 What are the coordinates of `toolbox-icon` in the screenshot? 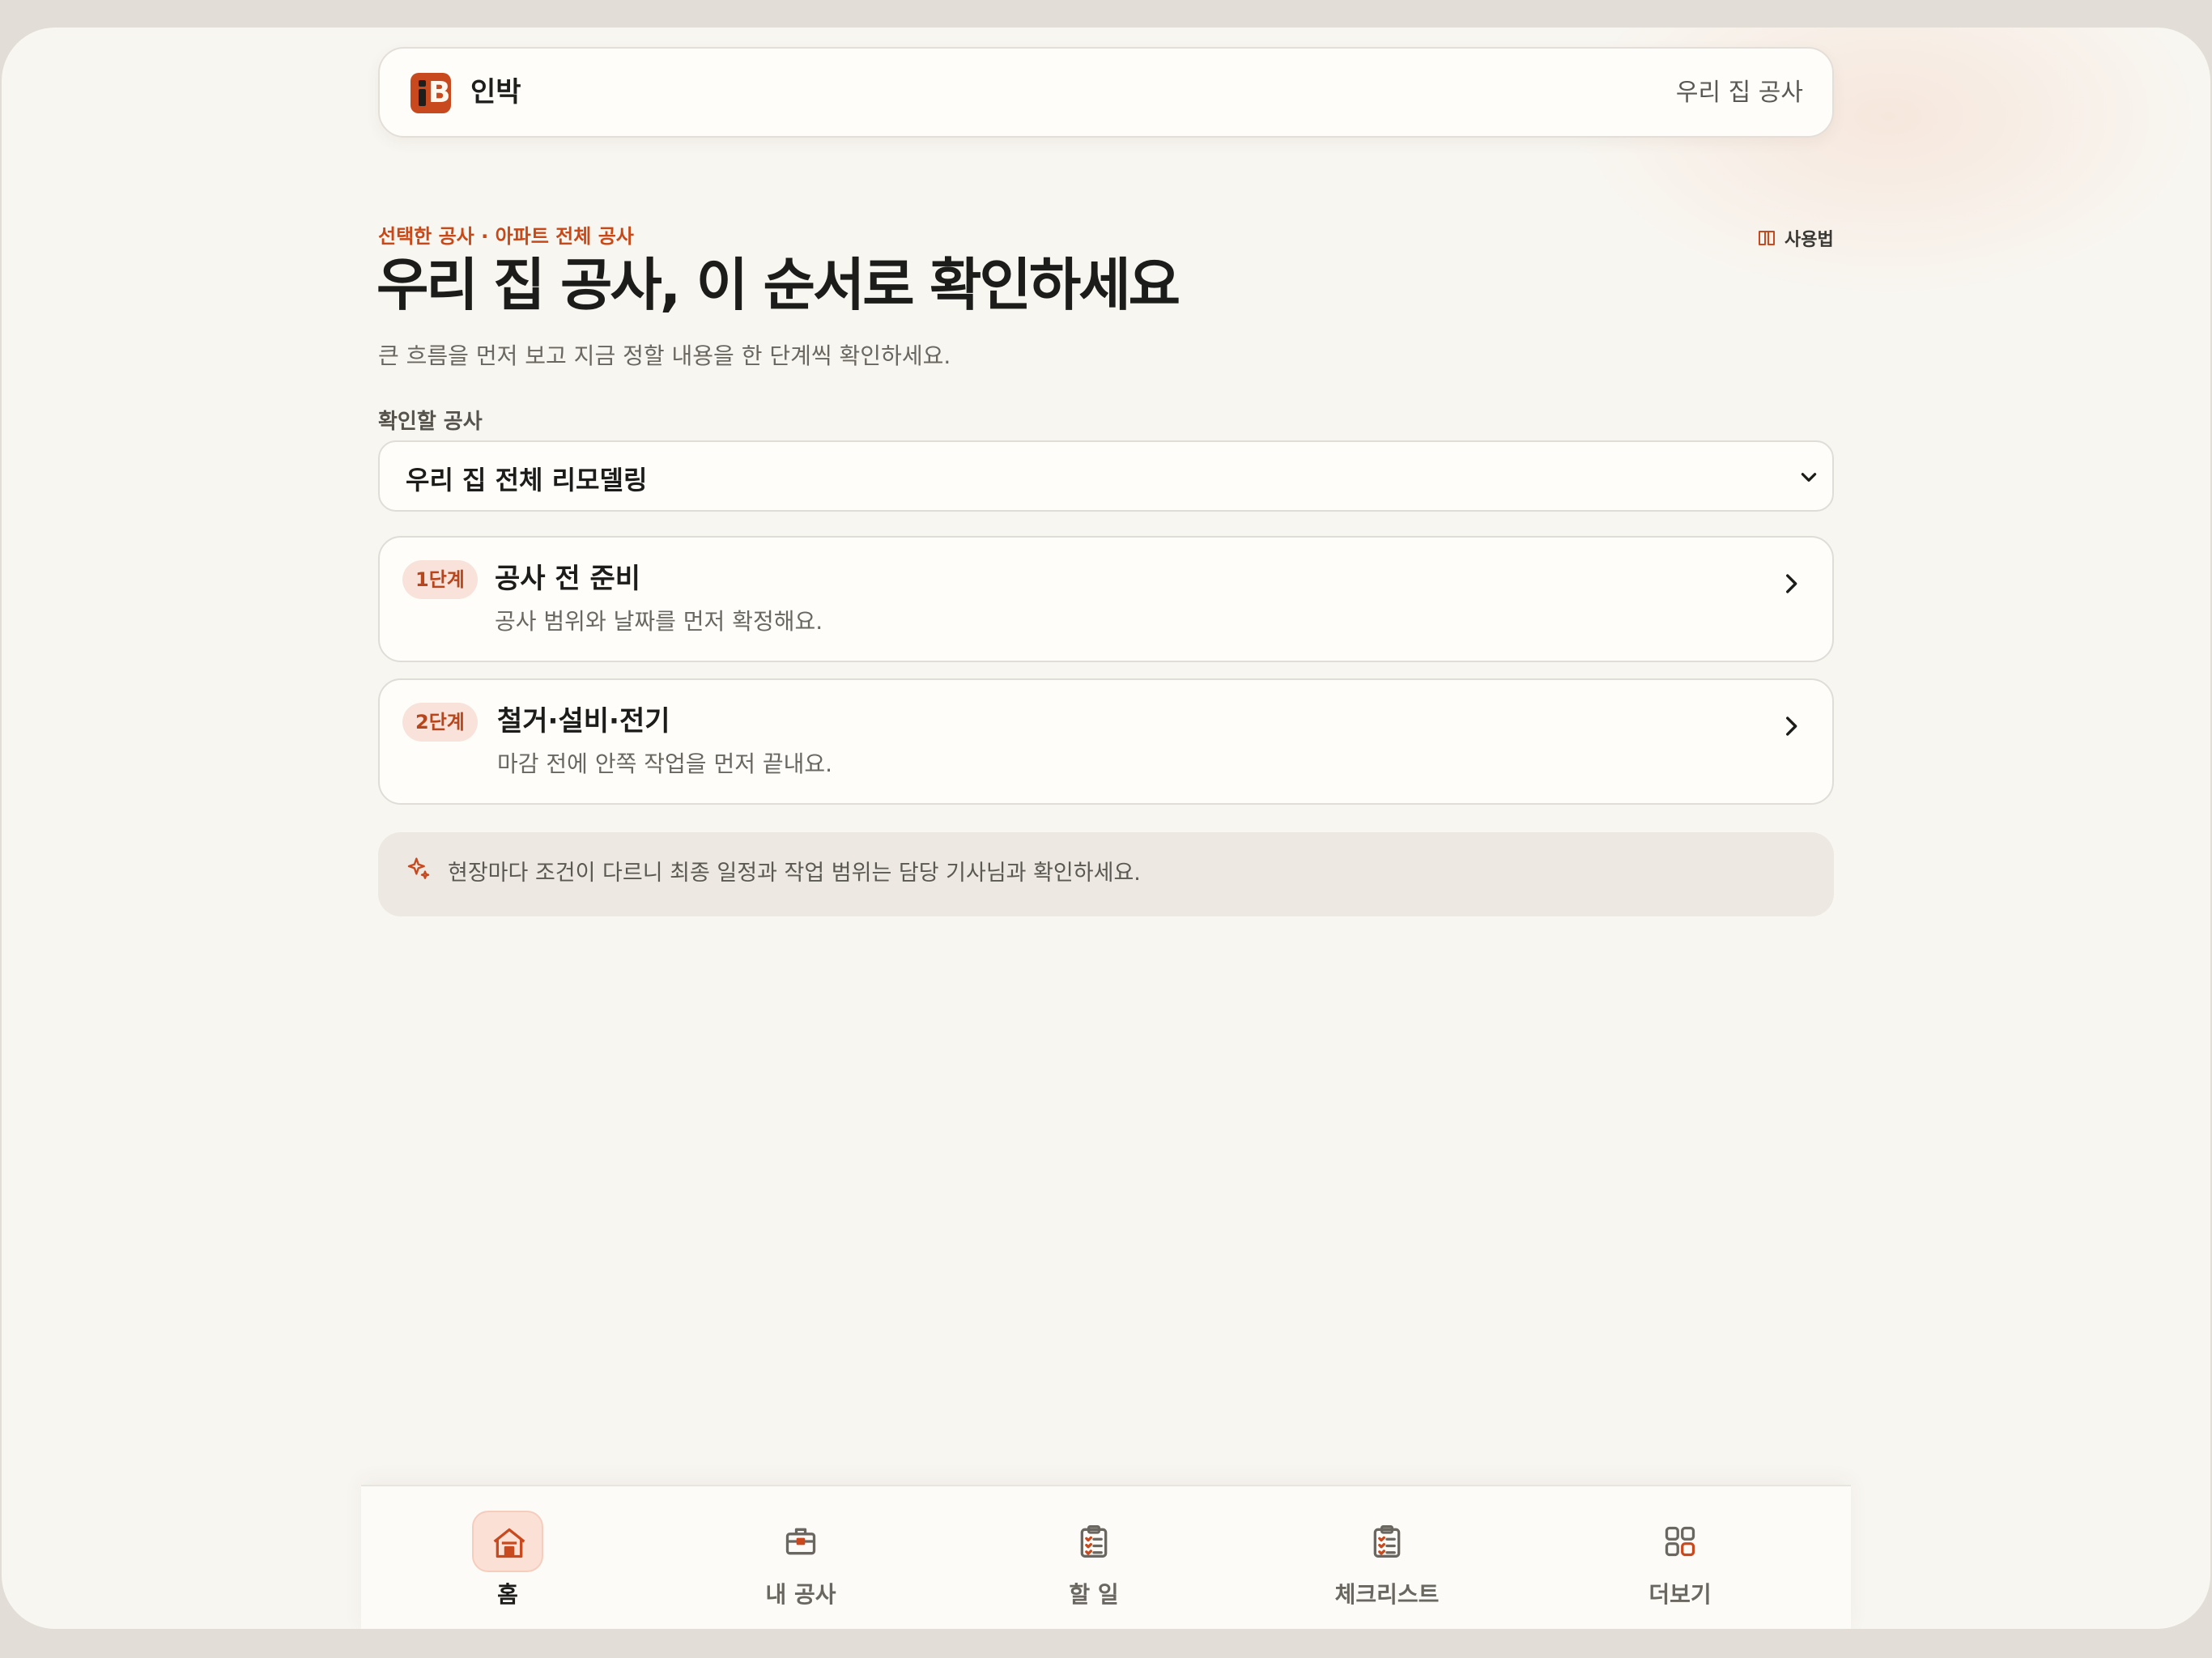 It's located at (800, 1541).